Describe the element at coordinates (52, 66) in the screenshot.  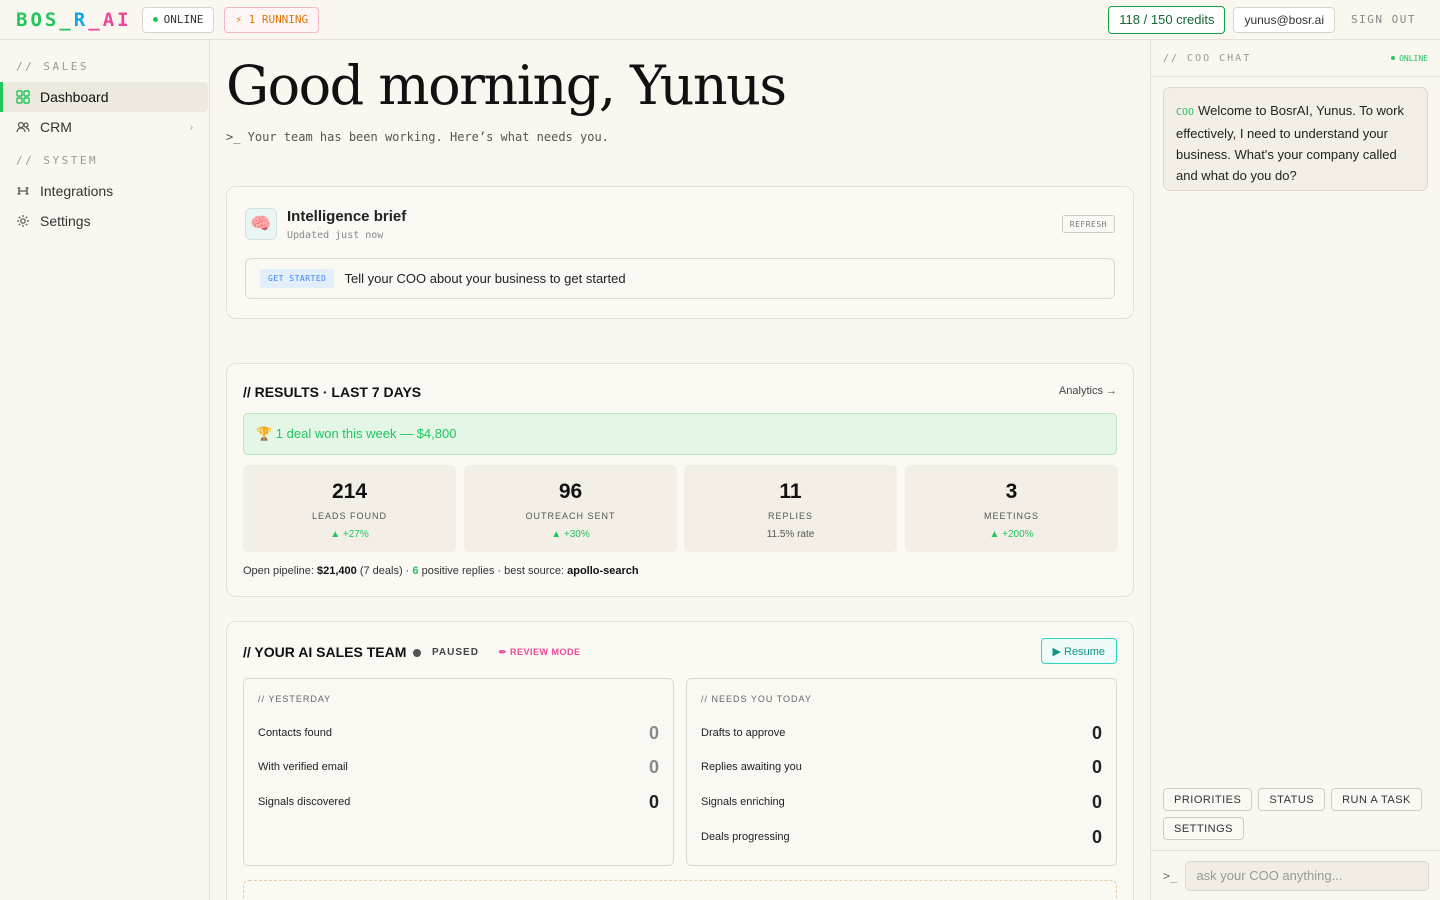
I see `sidebar-section-sales: // SALES` at that location.